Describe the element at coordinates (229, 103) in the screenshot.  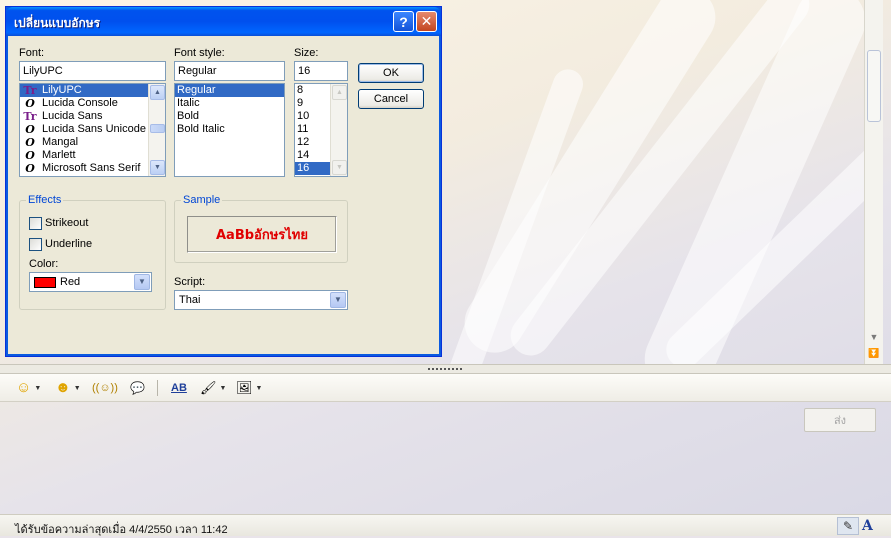
I see `font-style-item: Italic` at that location.